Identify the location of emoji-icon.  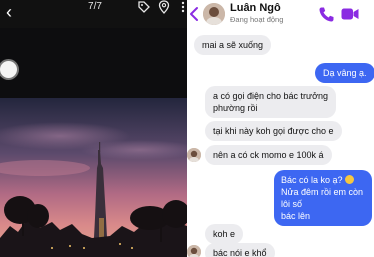
(350, 179).